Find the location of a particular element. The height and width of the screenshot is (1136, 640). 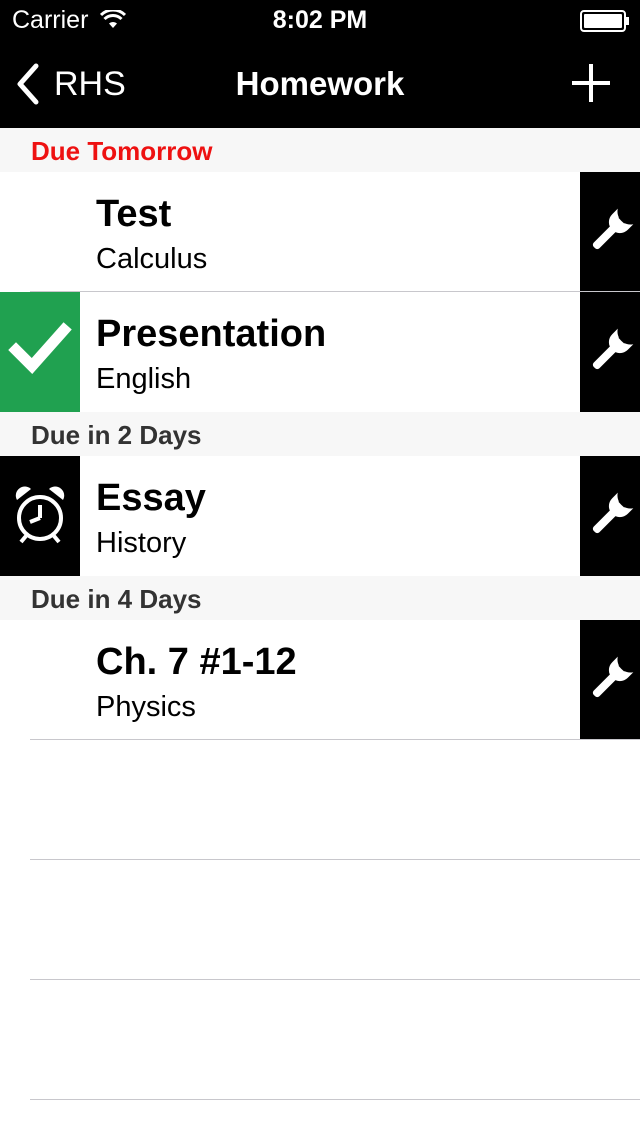

section-title: Due in 2 Days is located at coordinates (116, 435).